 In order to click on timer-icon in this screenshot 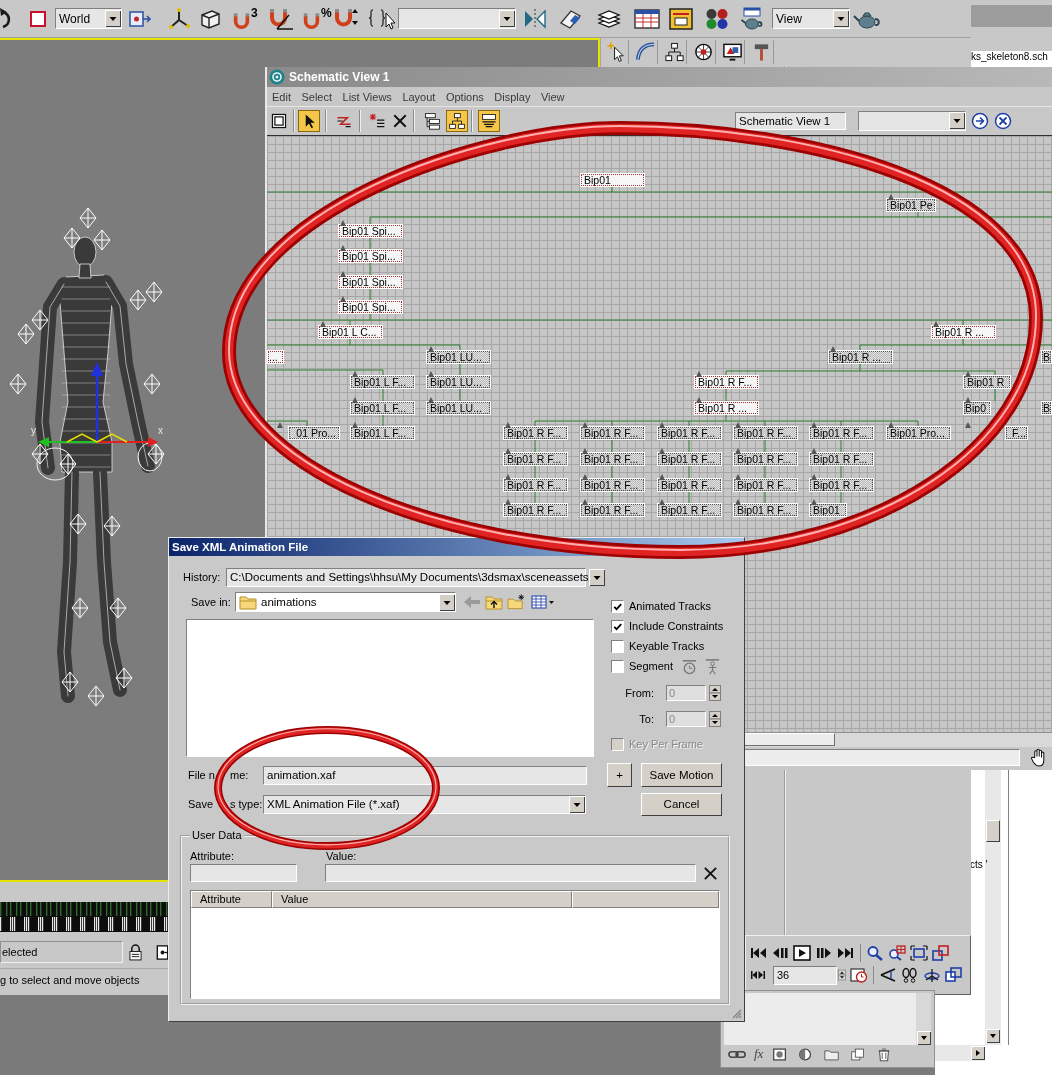, I will do `click(690, 666)`.